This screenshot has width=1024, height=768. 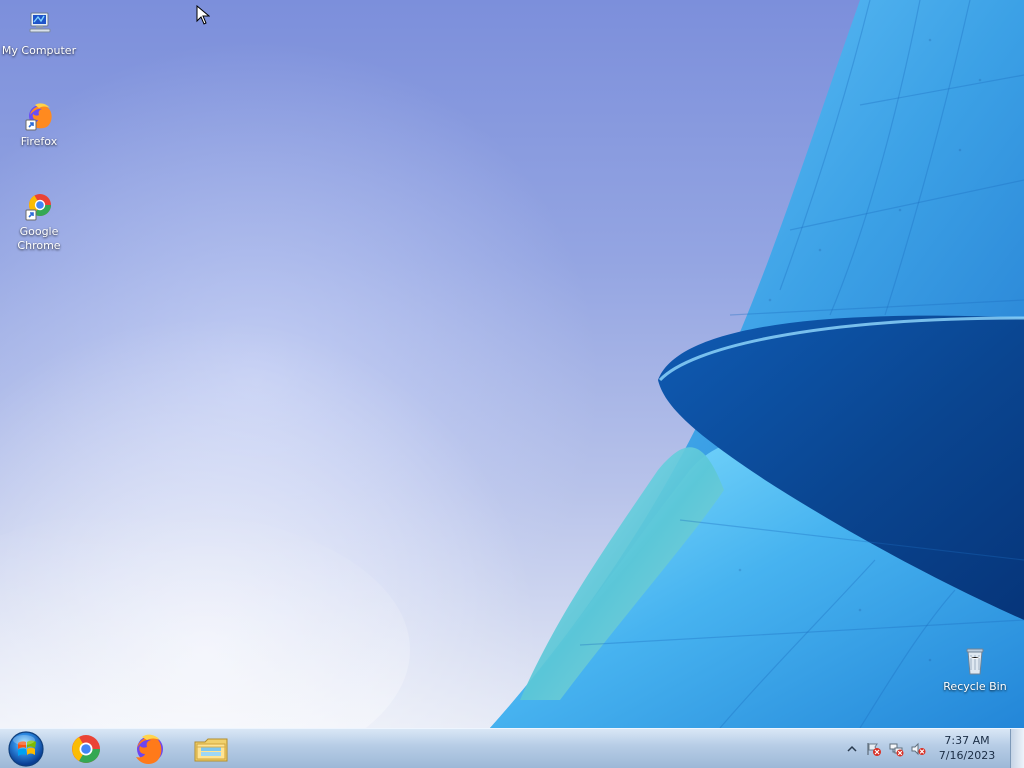 What do you see at coordinates (39, 238) in the screenshot?
I see `desktop-icon-label: Google Chrome` at bounding box center [39, 238].